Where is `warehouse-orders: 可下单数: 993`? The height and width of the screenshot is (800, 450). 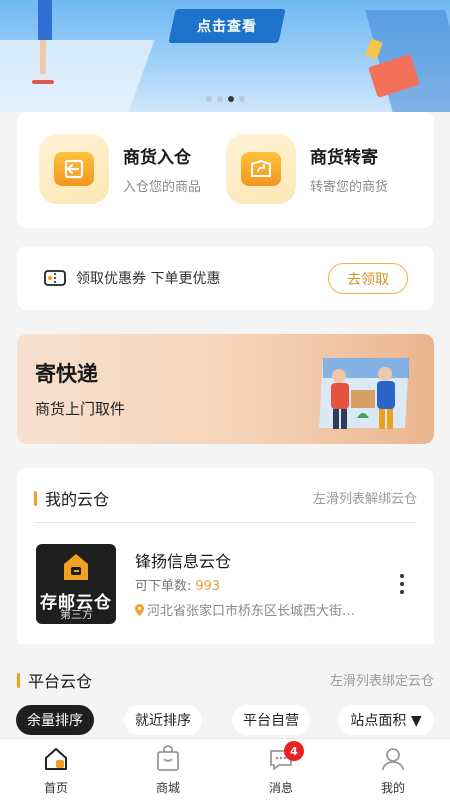
warehouse-orders: 可下单数: 993 is located at coordinates (177, 584).